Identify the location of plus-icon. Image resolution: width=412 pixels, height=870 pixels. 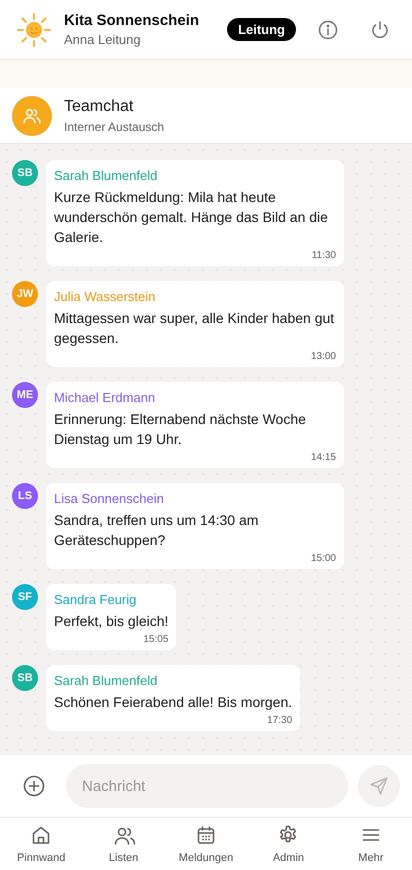
(34, 786).